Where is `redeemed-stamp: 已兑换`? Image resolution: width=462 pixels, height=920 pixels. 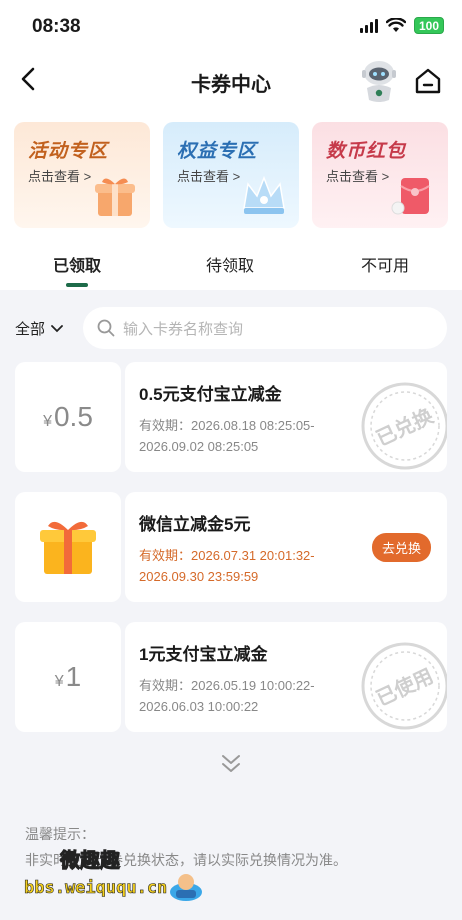 redeemed-stamp: 已兑换 is located at coordinates (404, 426).